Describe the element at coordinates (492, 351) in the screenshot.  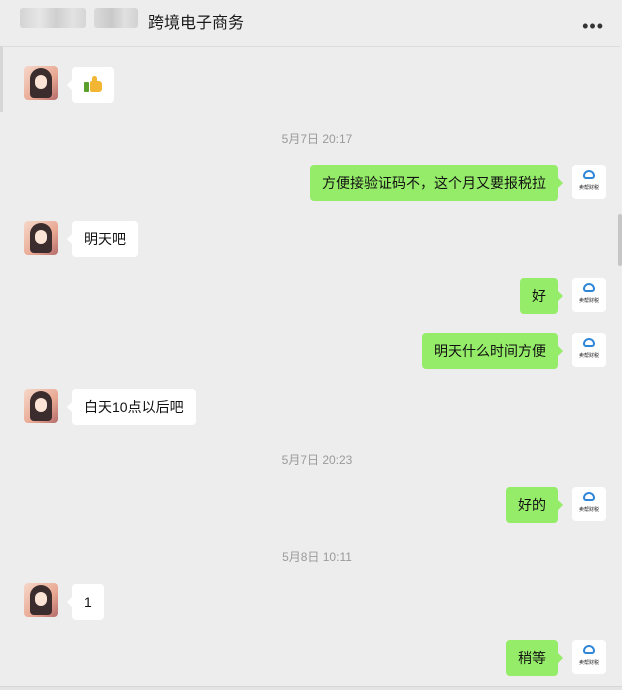
I see `message-bubble-out: 明天什么时间方便` at that location.